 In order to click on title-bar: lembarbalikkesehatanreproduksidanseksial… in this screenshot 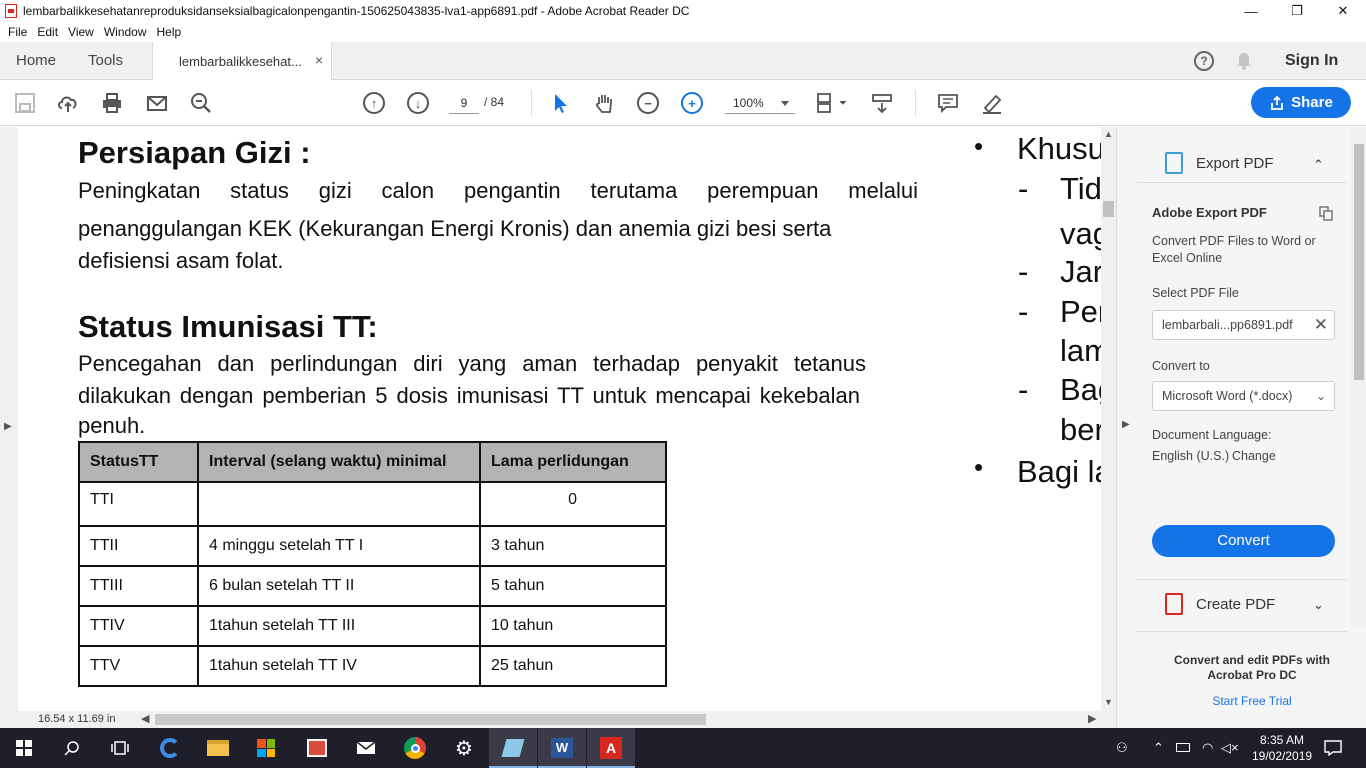, I will do `click(683, 11)`.